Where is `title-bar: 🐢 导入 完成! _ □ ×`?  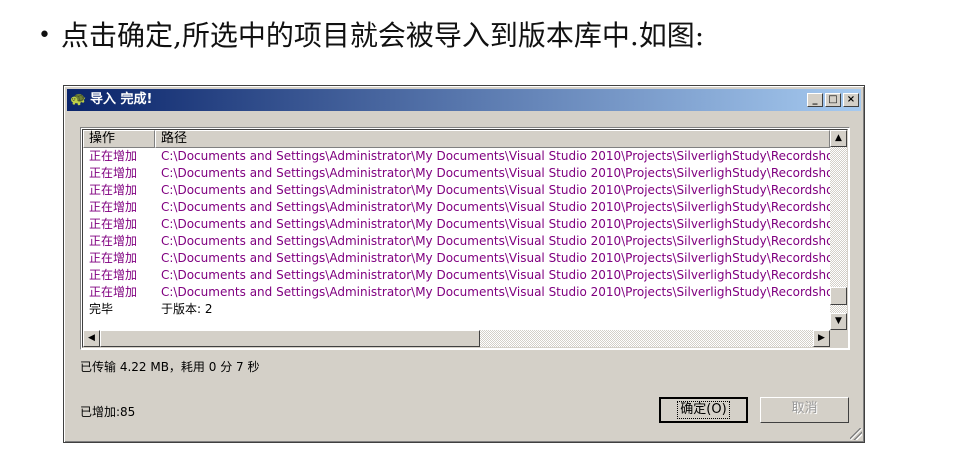
title-bar: 🐢 导入 完成! _ □ × is located at coordinates (464, 100).